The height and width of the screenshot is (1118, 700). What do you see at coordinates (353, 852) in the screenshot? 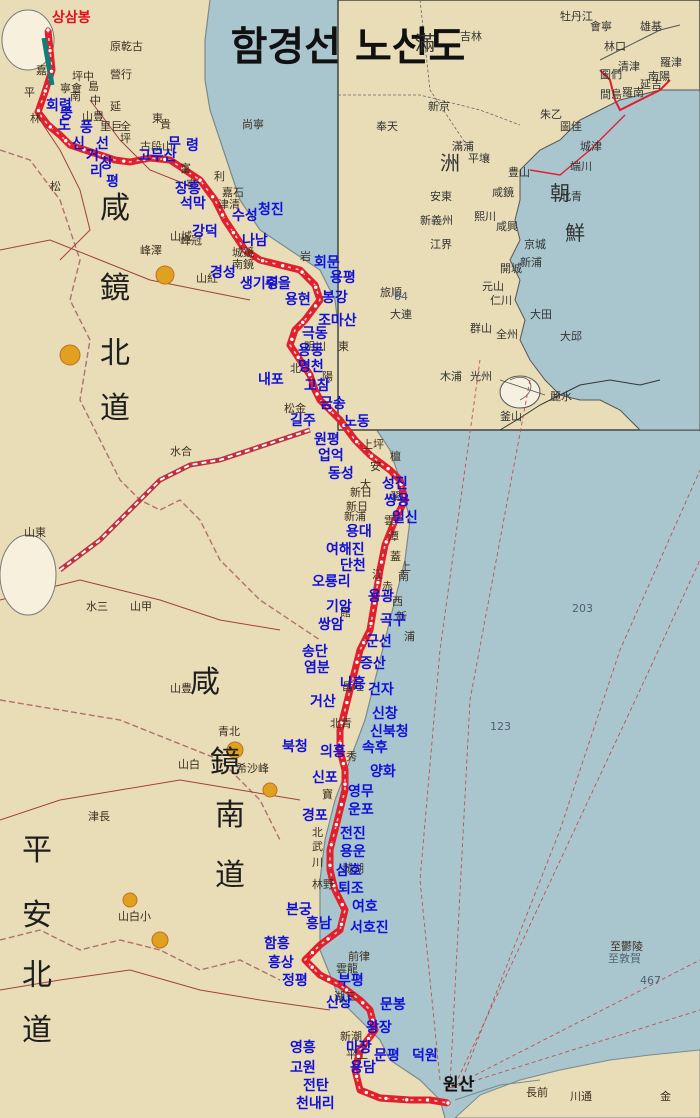
I see `station-label: 용운` at bounding box center [353, 852].